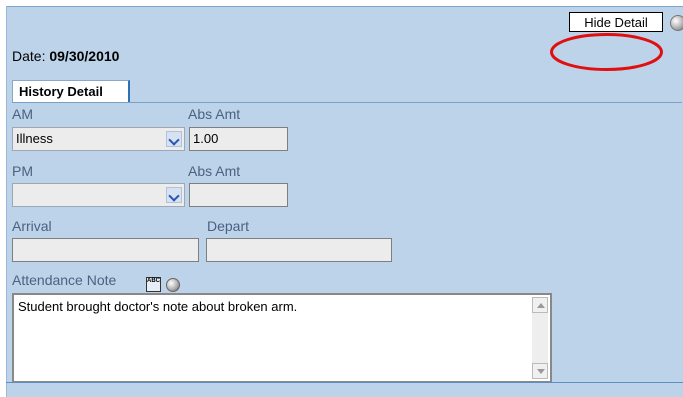 Image resolution: width=683 pixels, height=397 pixels. Describe the element at coordinates (71, 91) in the screenshot. I see `tab-history-detail: History Detail` at that location.